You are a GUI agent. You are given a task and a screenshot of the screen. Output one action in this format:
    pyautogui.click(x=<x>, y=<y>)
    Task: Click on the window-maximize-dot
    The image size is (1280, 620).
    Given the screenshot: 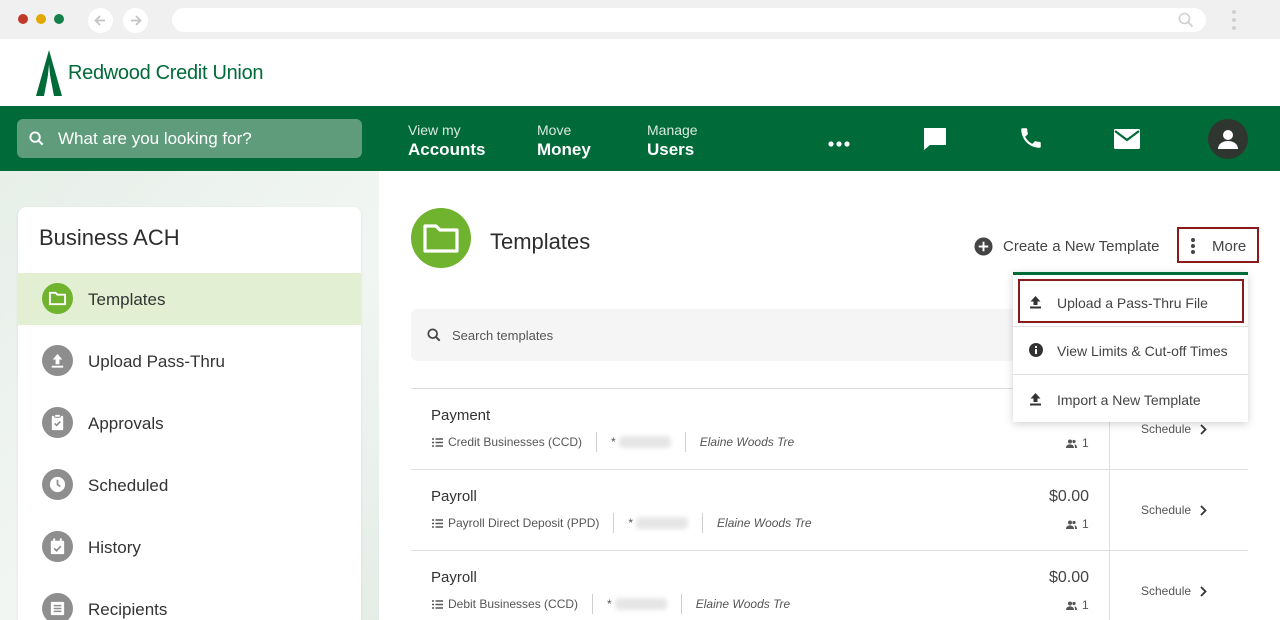 What is the action you would take?
    pyautogui.click(x=59, y=19)
    